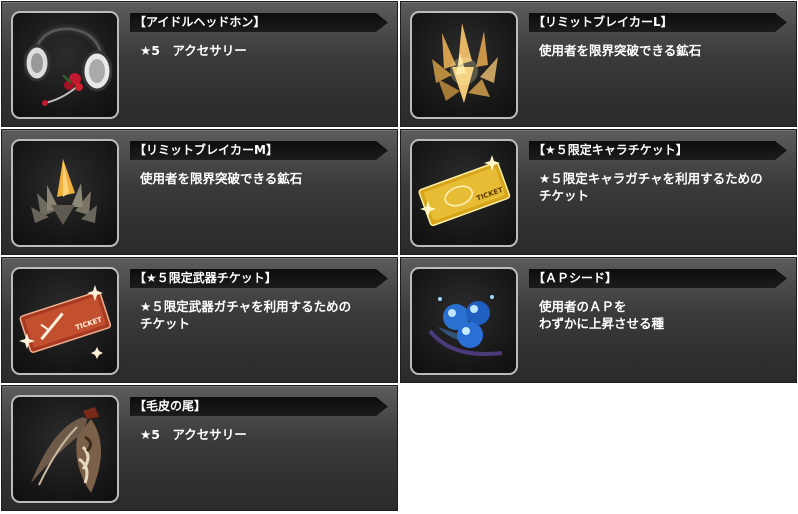 The height and width of the screenshot is (514, 798). I want to click on item-card: 【ＡＰシード】 使用者のＡＰを わずかに上昇させる種, so click(598, 320).